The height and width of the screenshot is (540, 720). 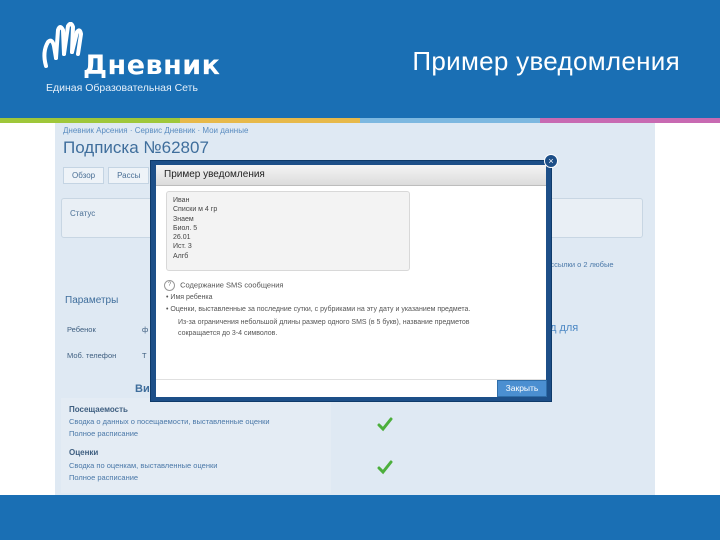 What do you see at coordinates (92, 300) in the screenshot?
I see `params-title: Параметры` at bounding box center [92, 300].